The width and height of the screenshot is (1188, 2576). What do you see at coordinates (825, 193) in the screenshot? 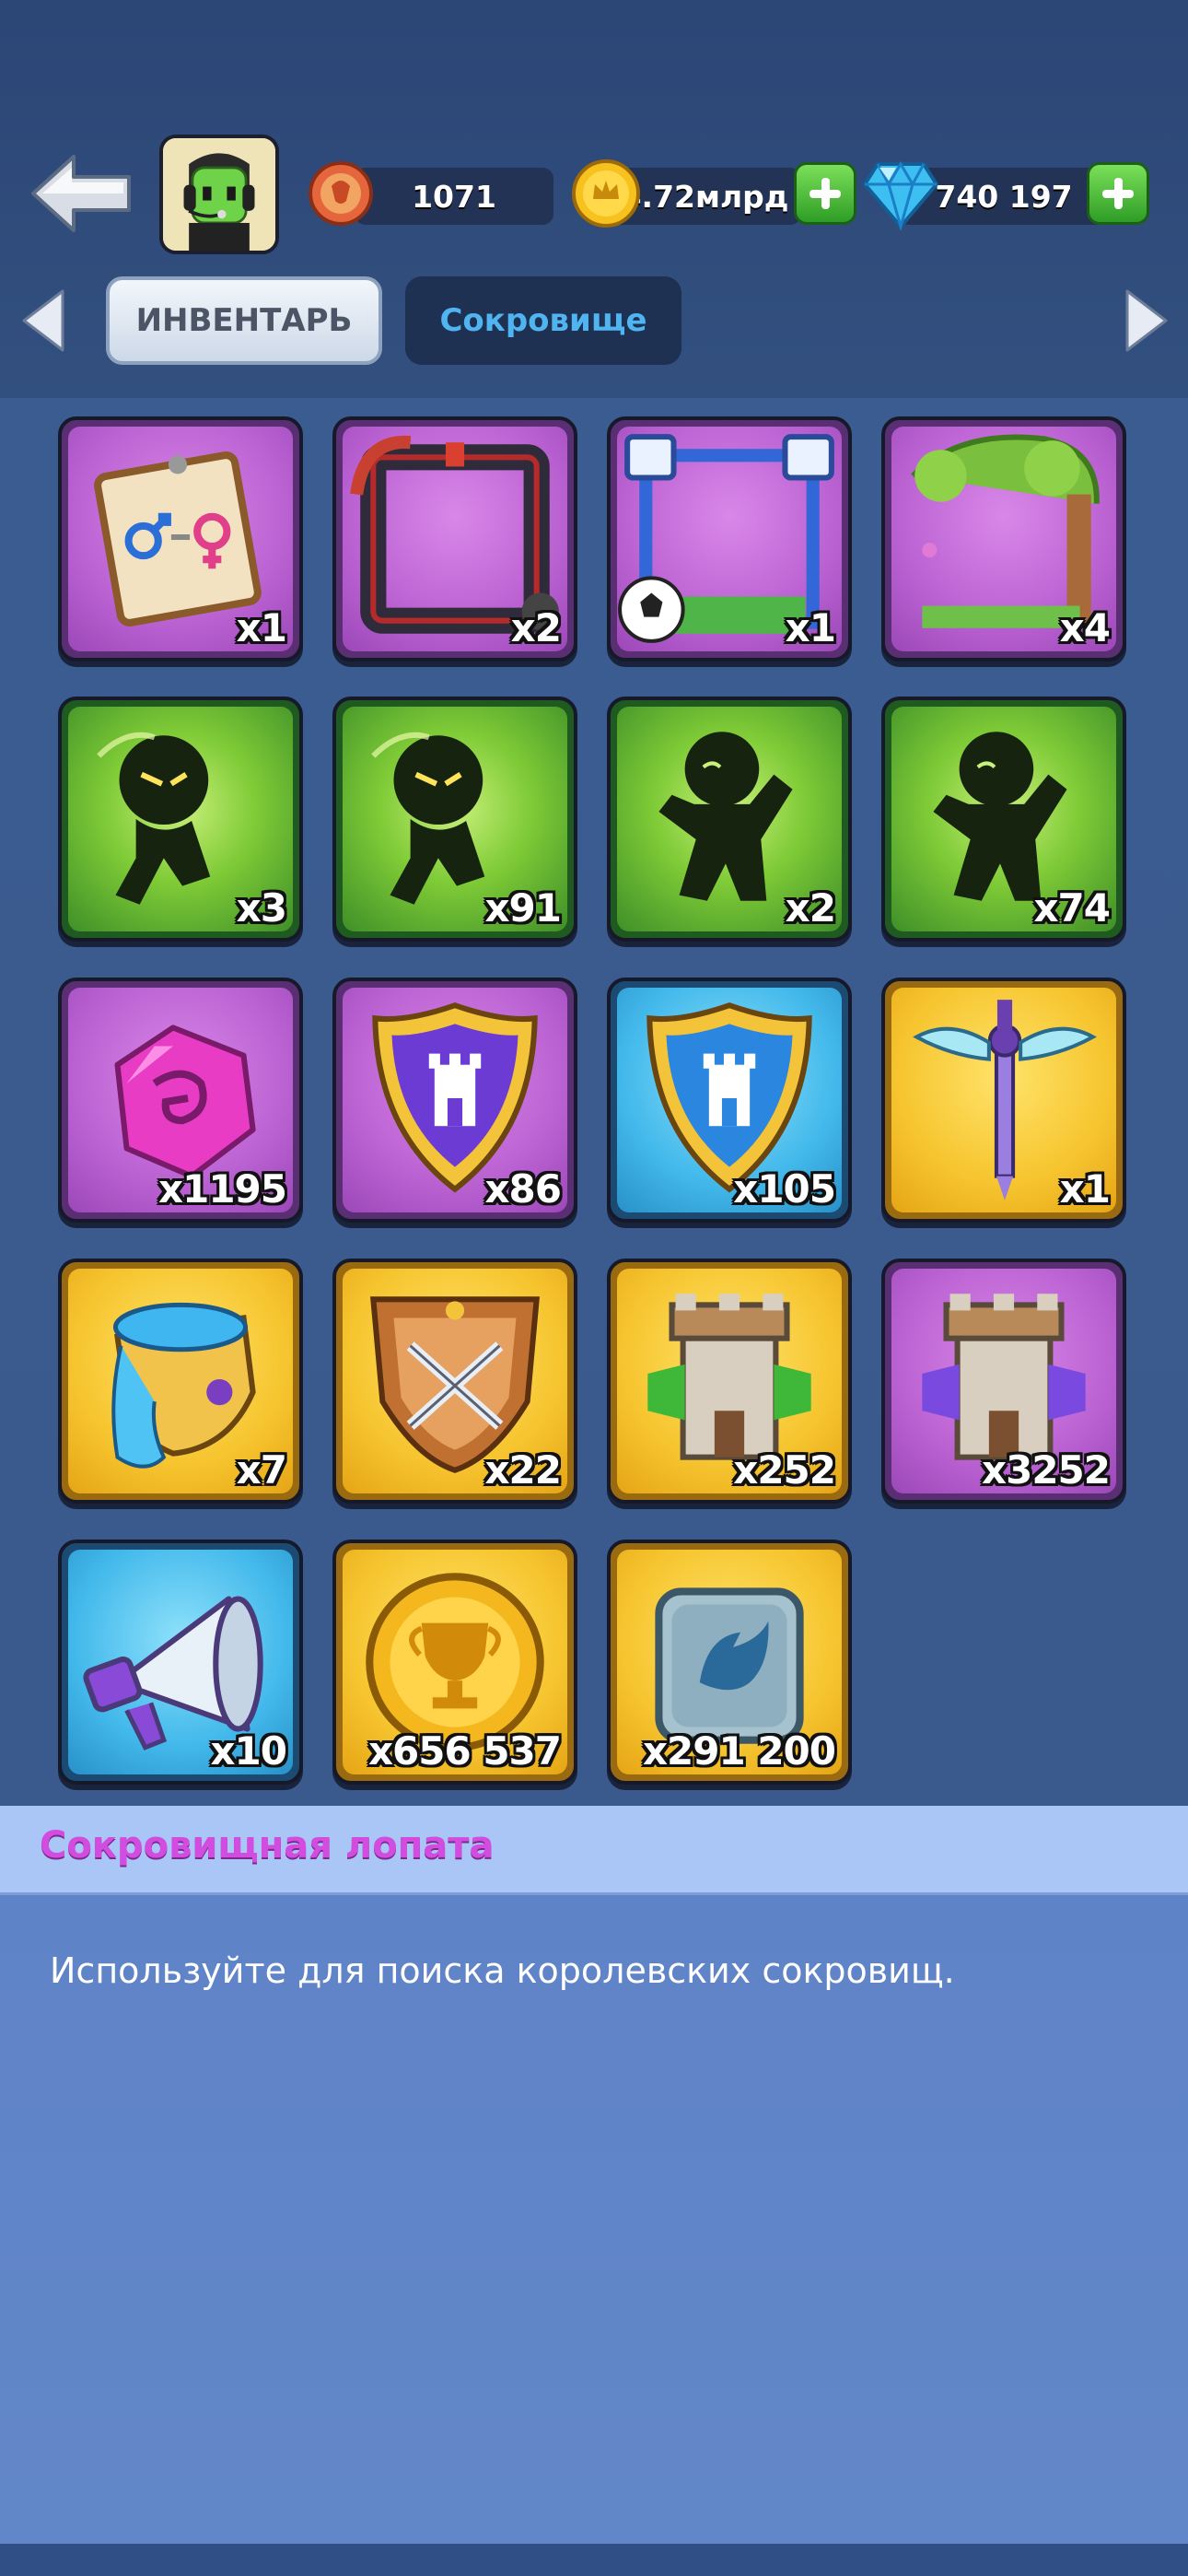
I see `add-gold-button` at bounding box center [825, 193].